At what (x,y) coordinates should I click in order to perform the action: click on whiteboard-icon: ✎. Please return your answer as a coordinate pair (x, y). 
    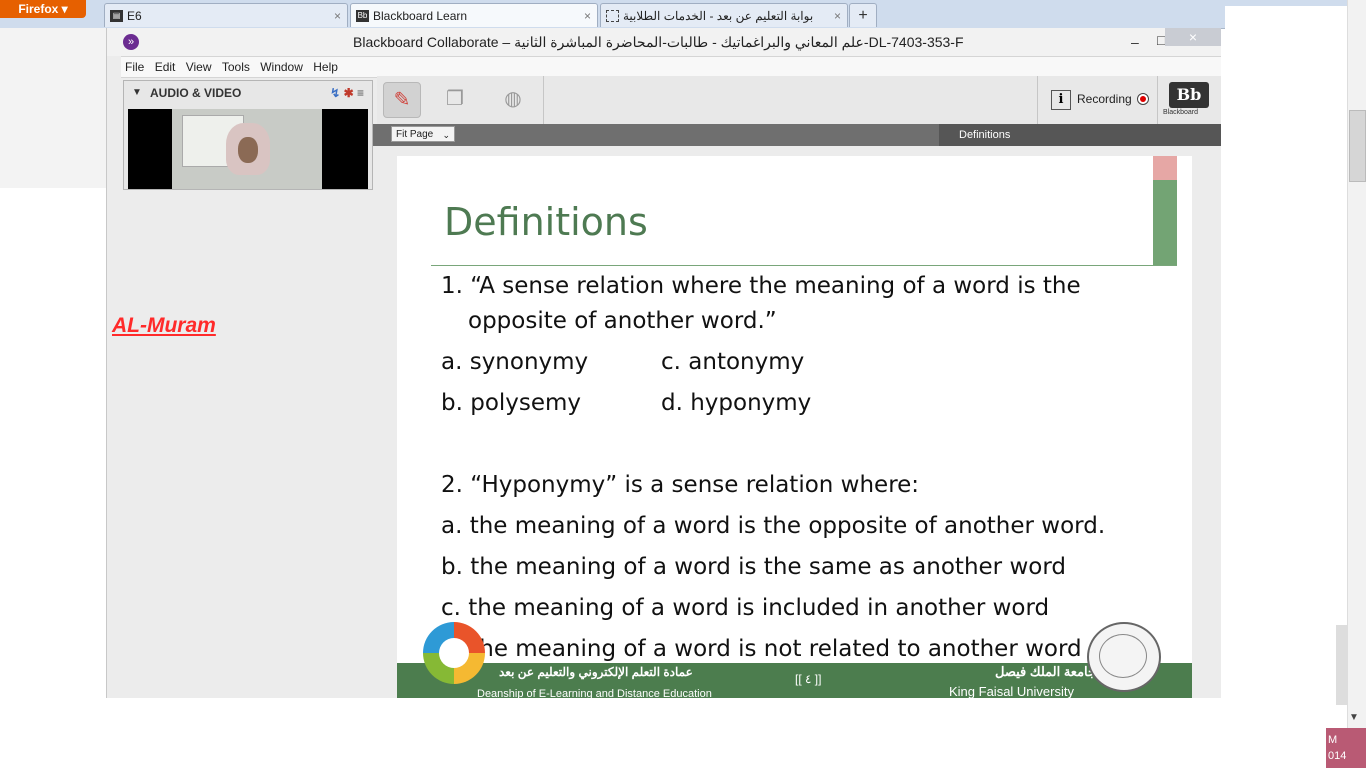
    Looking at the image, I should click on (402, 100).